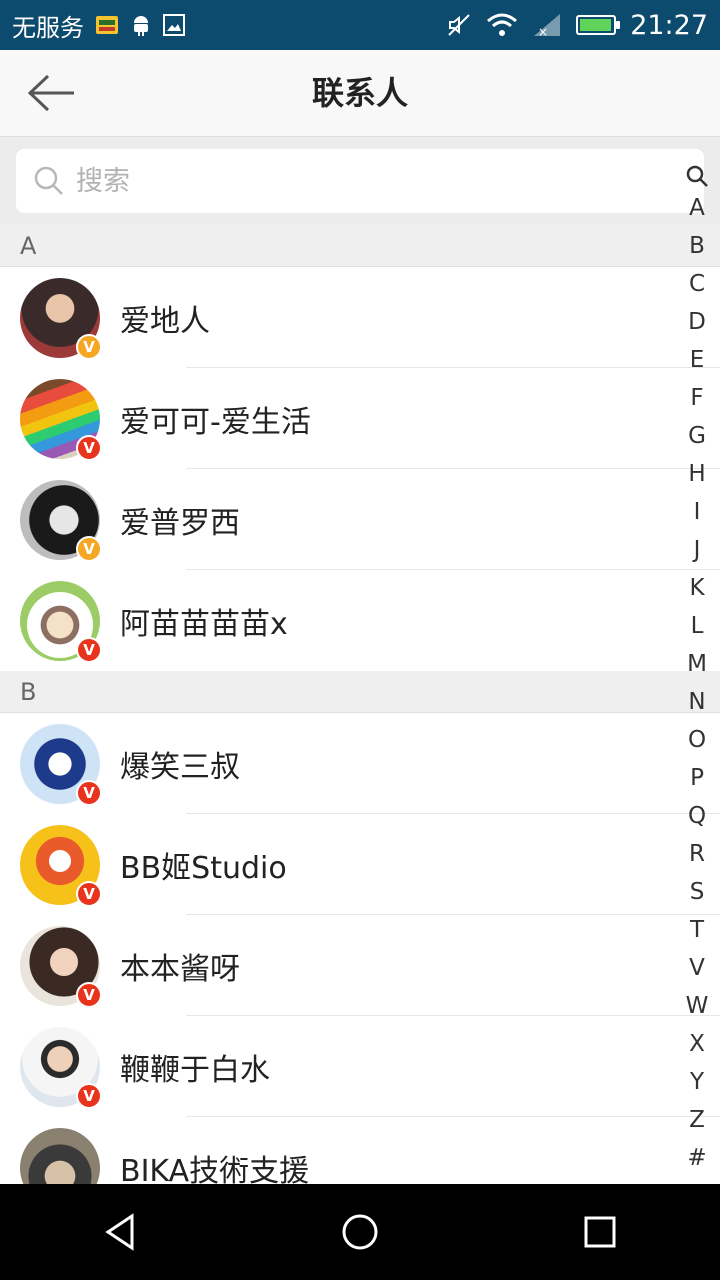 The image size is (720, 1280). What do you see at coordinates (697, 512) in the screenshot?
I see `index-letter: I` at bounding box center [697, 512].